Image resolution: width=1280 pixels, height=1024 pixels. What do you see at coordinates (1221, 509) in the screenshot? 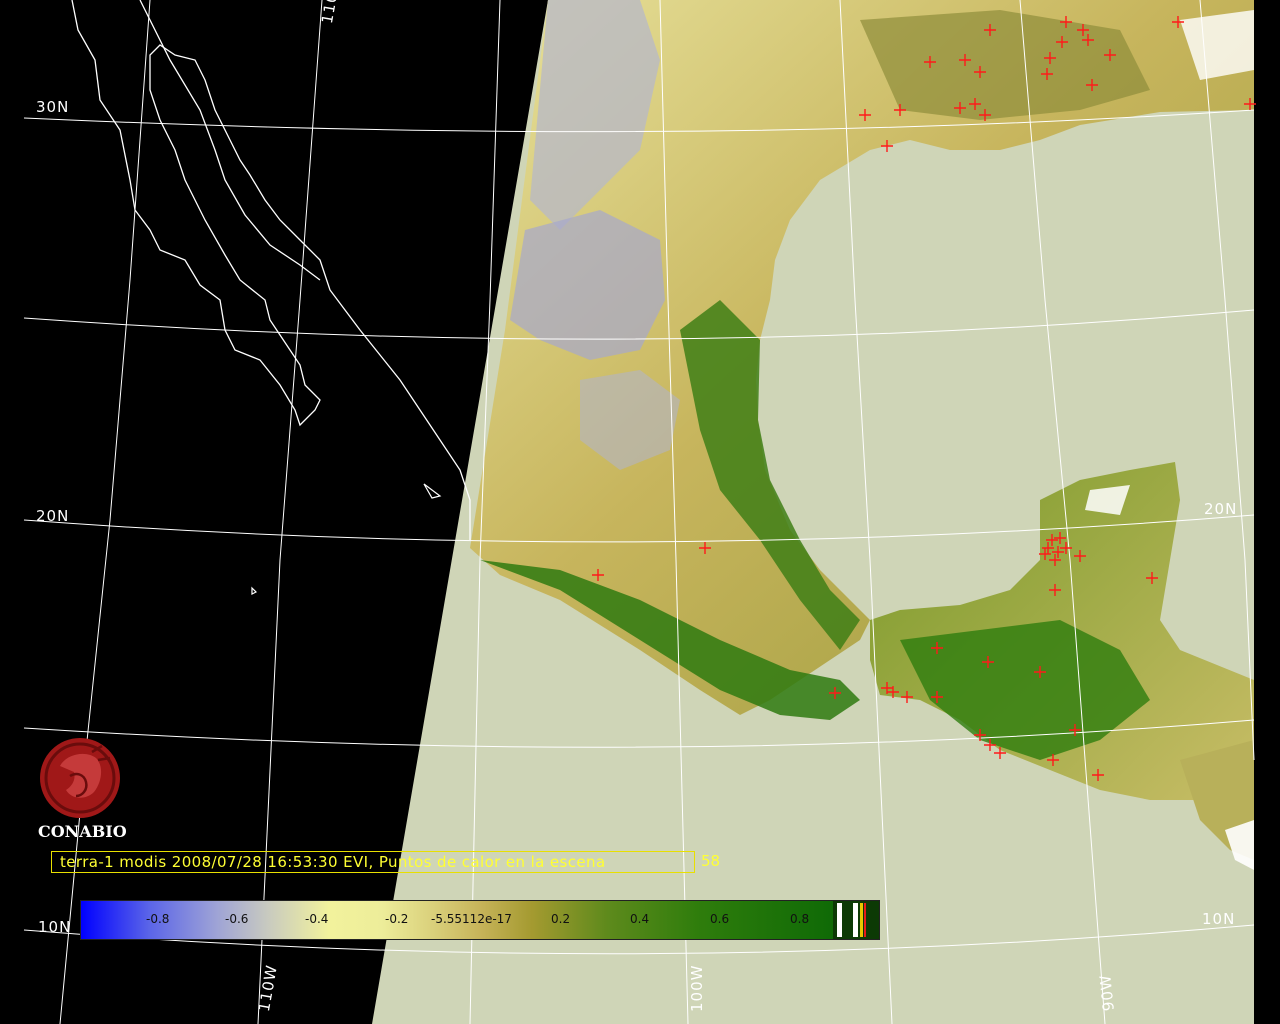
I see `lat-label-20n-right: 20N` at bounding box center [1221, 509].